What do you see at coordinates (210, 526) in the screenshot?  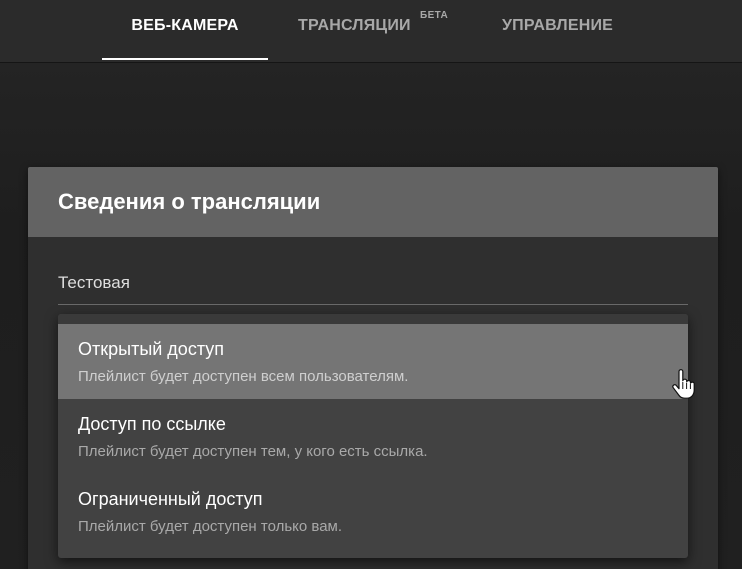 I see `menu-item-description: Плейлист будет доступен только вам.` at bounding box center [210, 526].